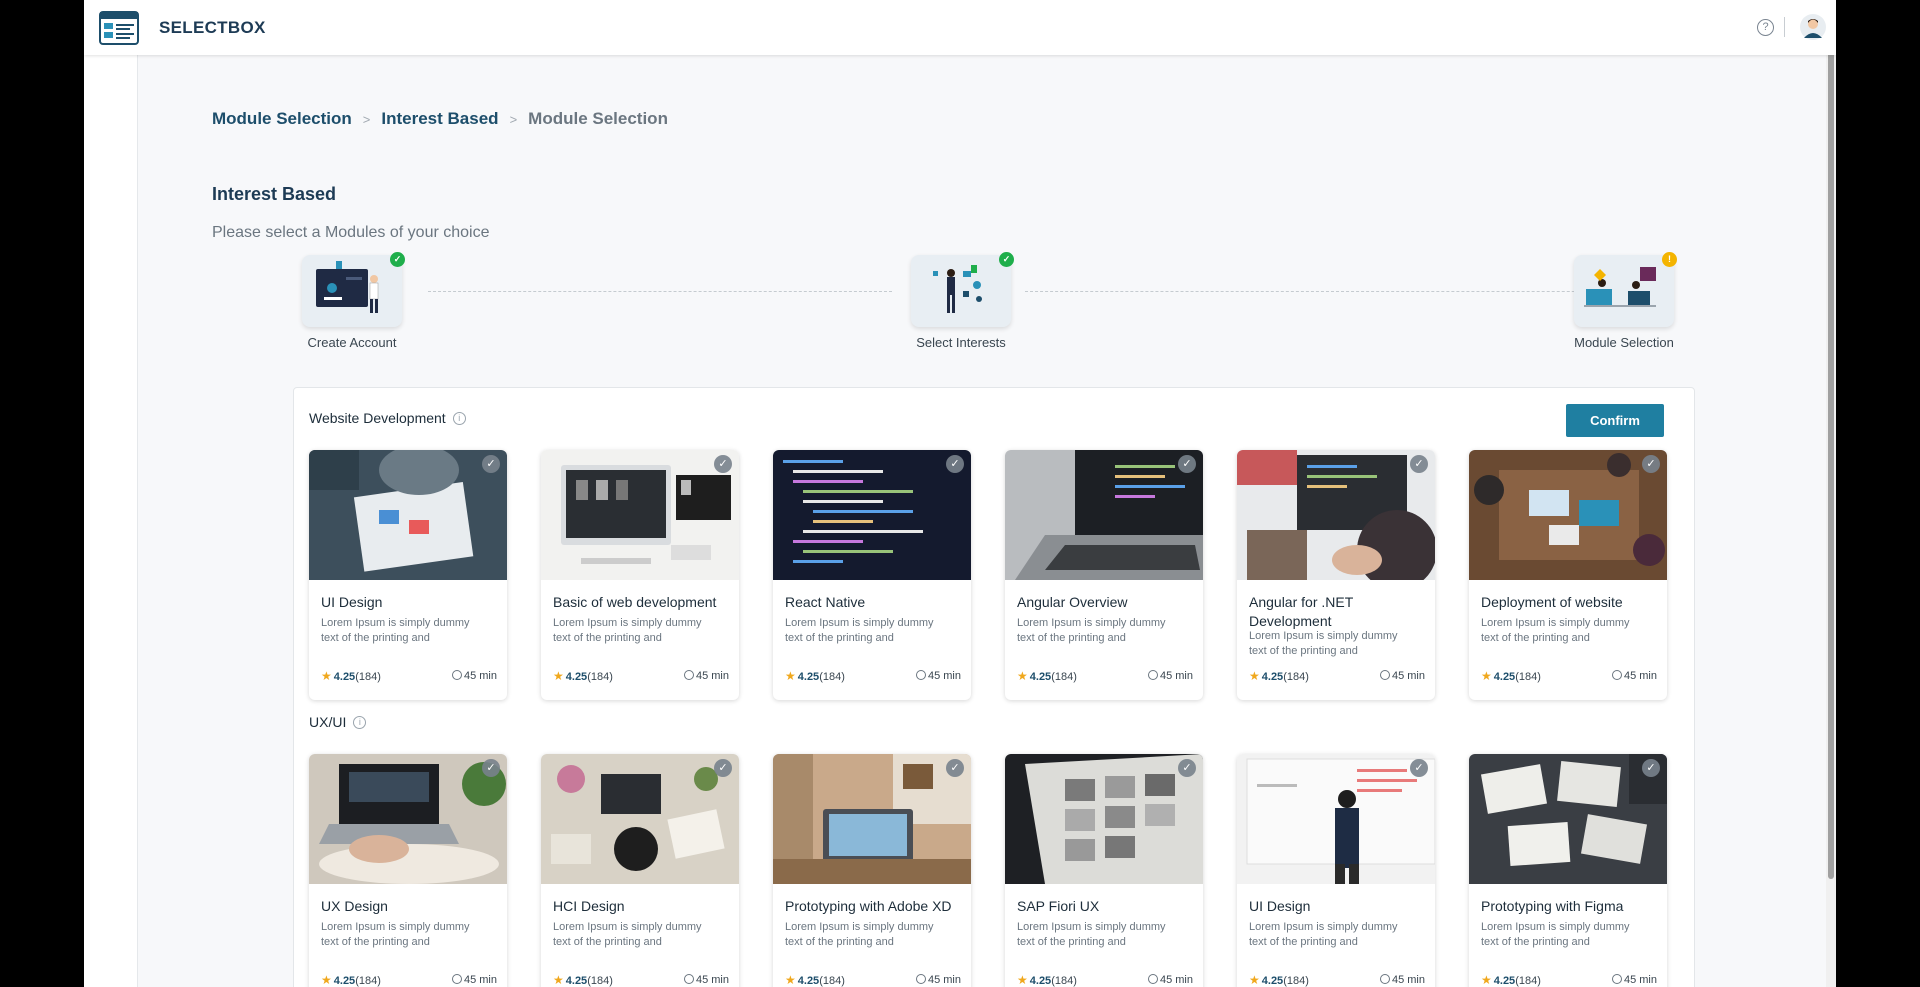 The width and height of the screenshot is (1920, 987). I want to click on step-module-selection: ! Module Selection, so click(1624, 301).